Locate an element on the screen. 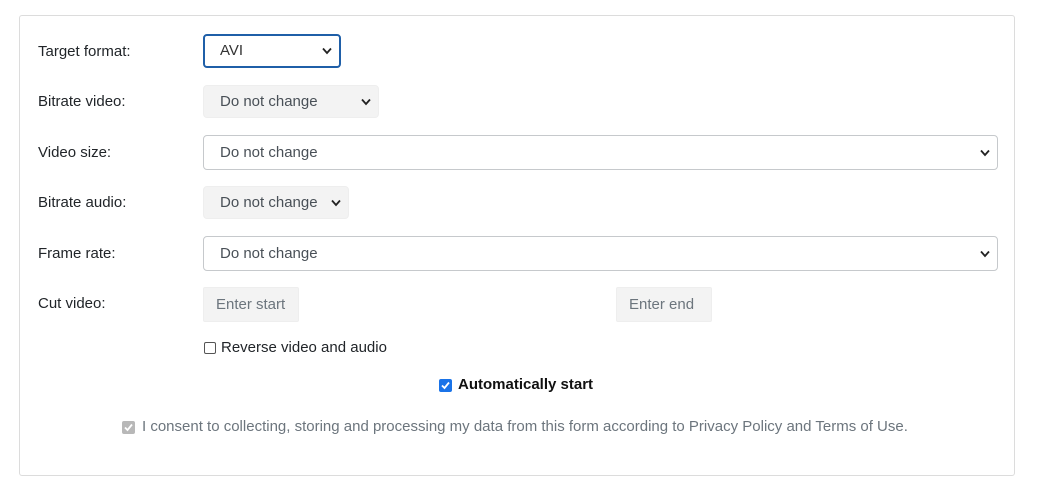 The image size is (1038, 495). cut-start-input: Enter start is located at coordinates (251, 304).